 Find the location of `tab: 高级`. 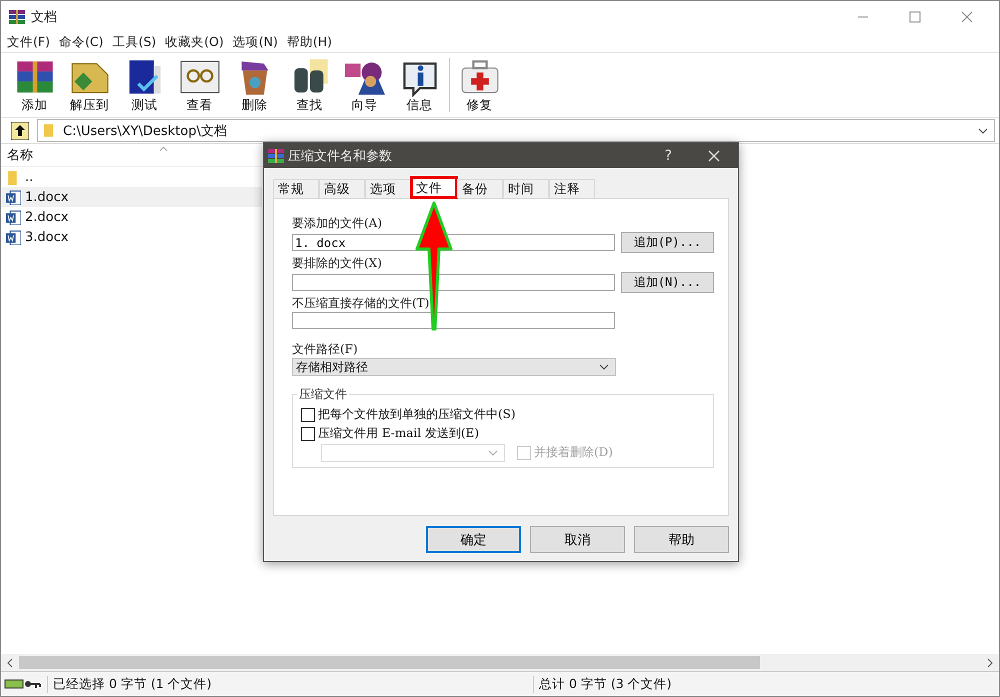

tab: 高级 is located at coordinates (342, 188).